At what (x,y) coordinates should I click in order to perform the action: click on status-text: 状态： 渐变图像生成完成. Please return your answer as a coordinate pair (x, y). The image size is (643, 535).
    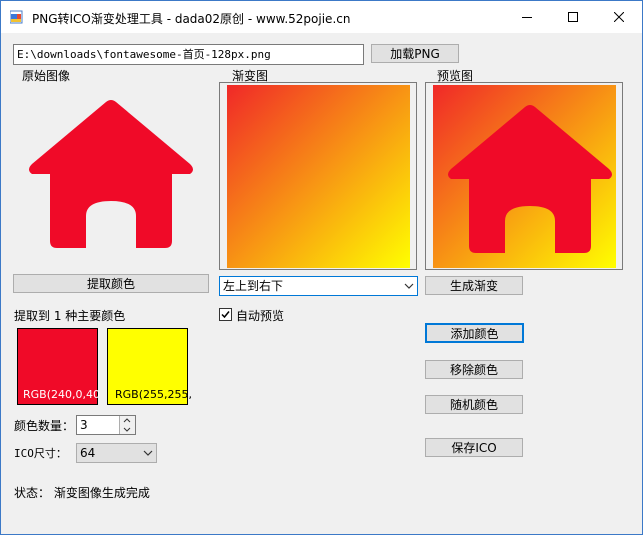
    Looking at the image, I should click on (82, 493).